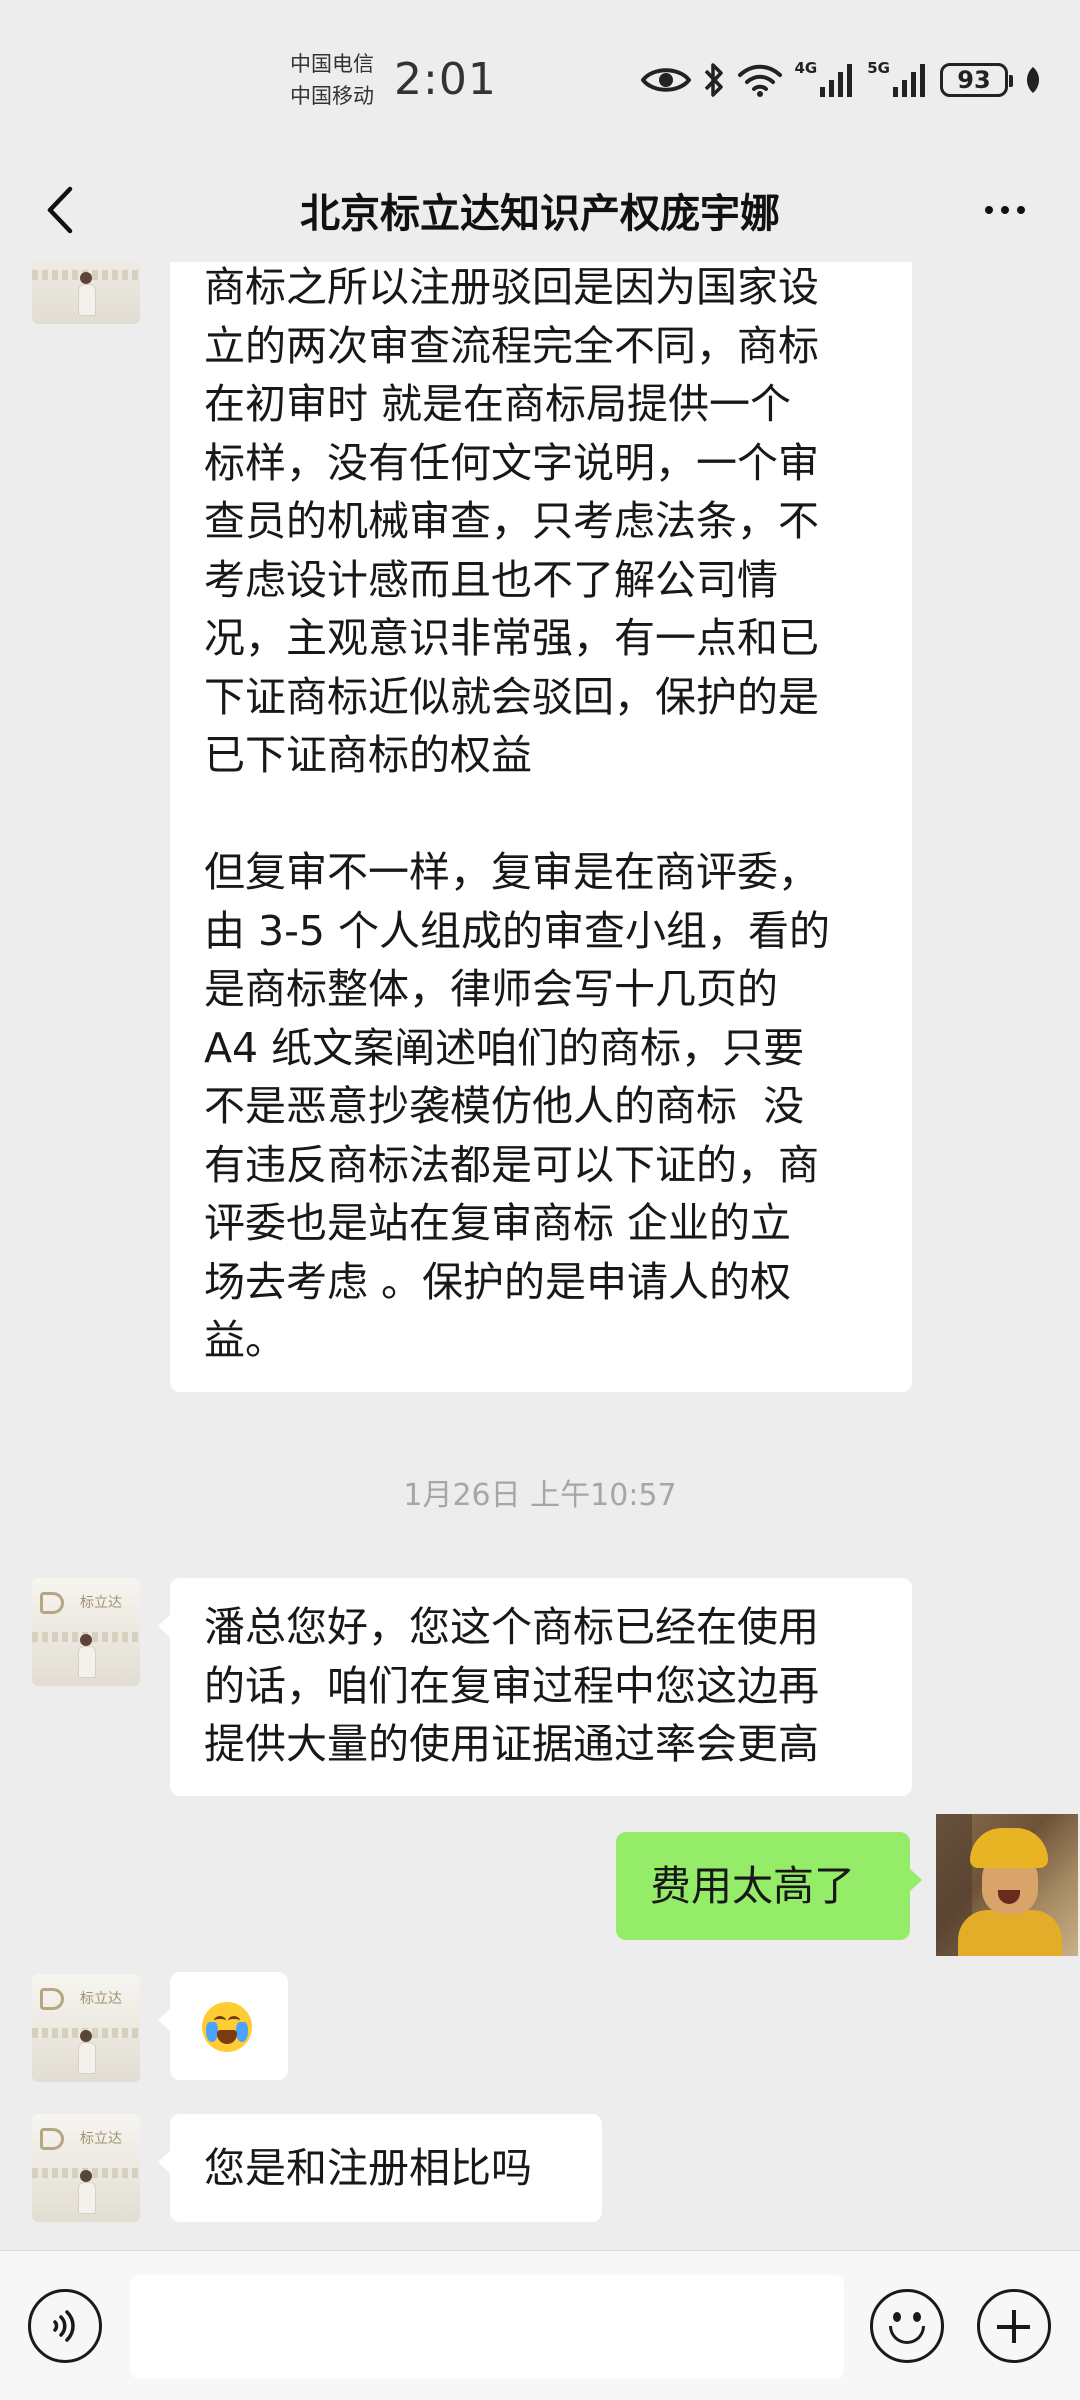 This screenshot has width=1080, height=2400. I want to click on chevron-left-icon, so click(60, 210).